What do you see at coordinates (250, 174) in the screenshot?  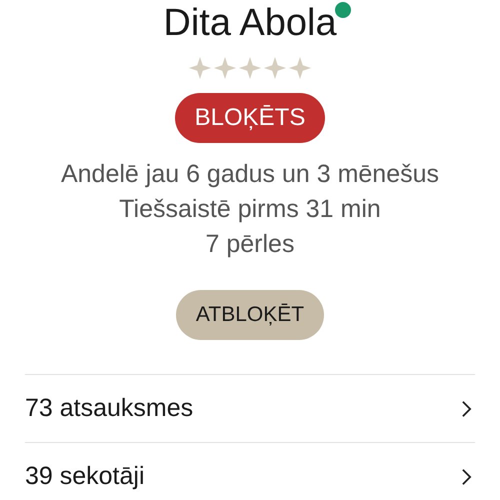 I see `profile-info-text: Andelē jau 6 gadus un 3 mēnešus` at bounding box center [250, 174].